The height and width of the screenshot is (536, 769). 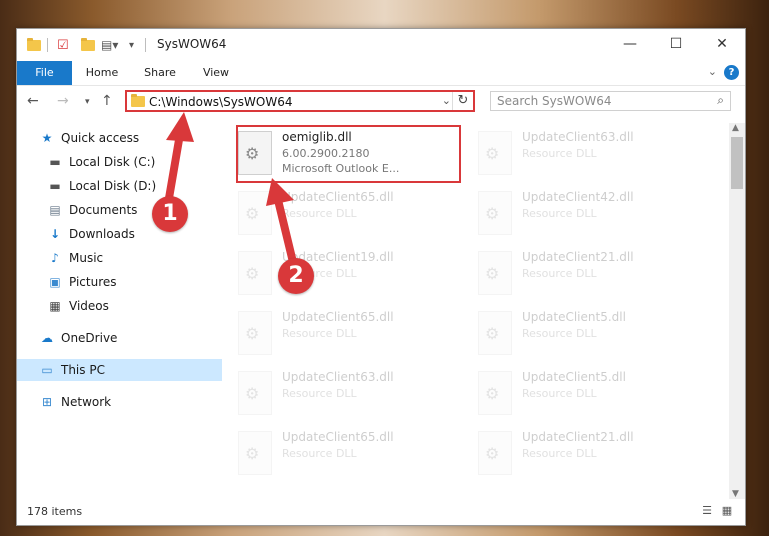 What do you see at coordinates (124, 138) in the screenshot?
I see `sidebar-item-quick-access: ★ Quick access` at bounding box center [124, 138].